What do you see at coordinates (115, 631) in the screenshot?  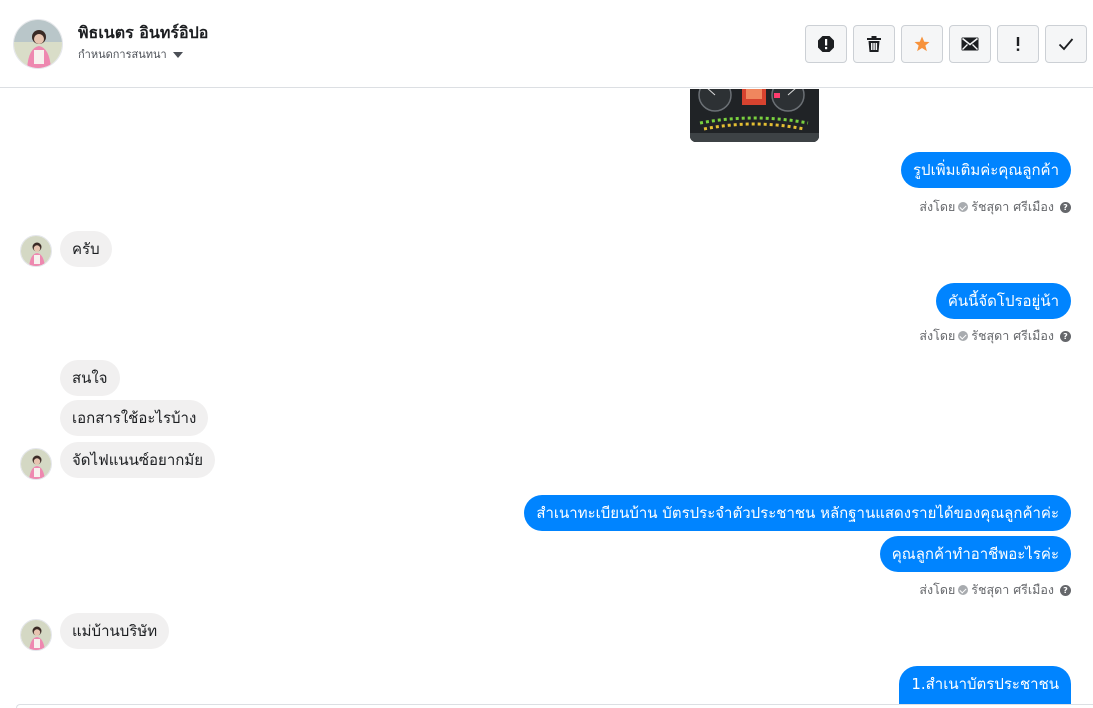 I see `incoming-message: แม่บ้านบริษัท` at bounding box center [115, 631].